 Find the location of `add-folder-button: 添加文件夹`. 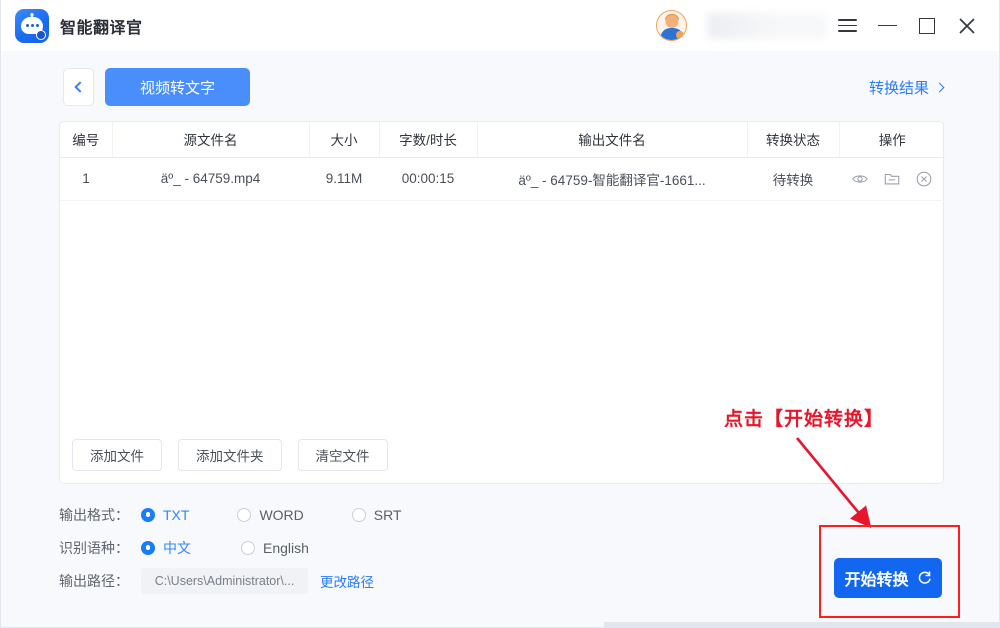

add-folder-button: 添加文件夹 is located at coordinates (230, 455).